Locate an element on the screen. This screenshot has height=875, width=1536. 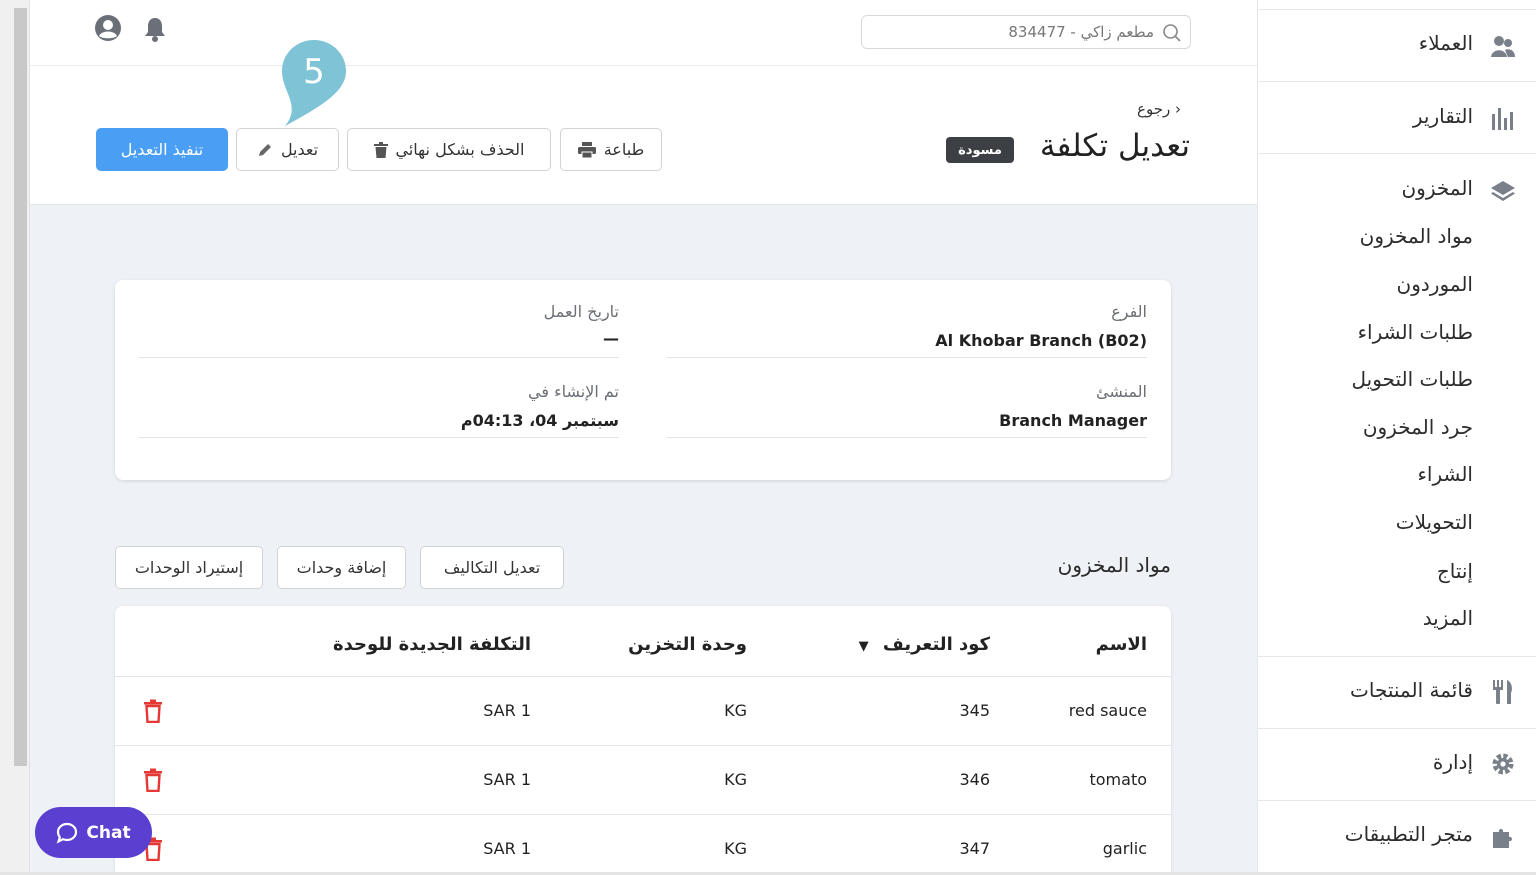
back-link: ‹ رجوع is located at coordinates (1159, 109).